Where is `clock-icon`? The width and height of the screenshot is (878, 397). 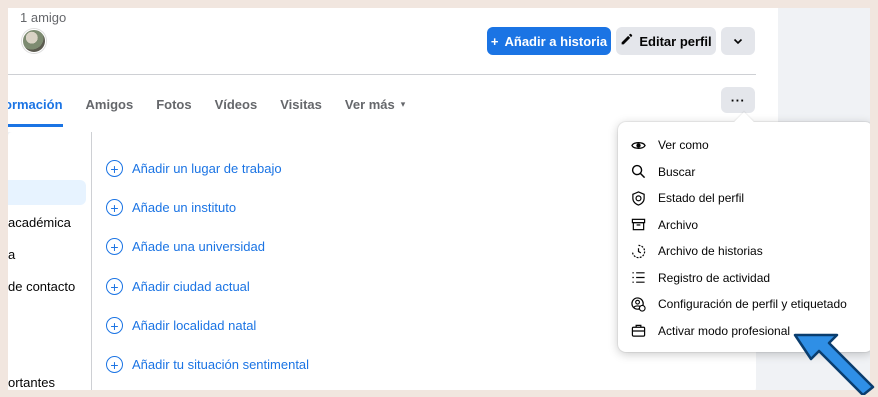
clock-icon is located at coordinates (638, 251).